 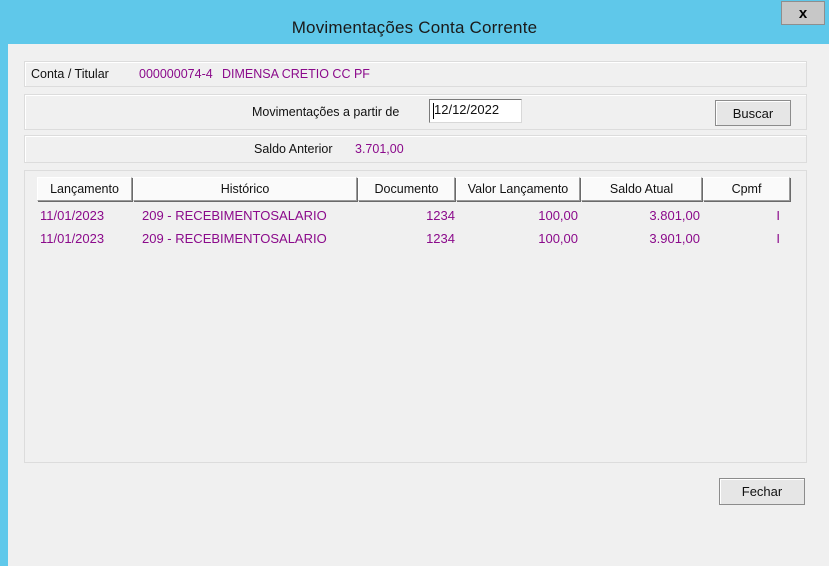 I want to click on window-title: Movimentações Conta Corrente, so click(x=414, y=27).